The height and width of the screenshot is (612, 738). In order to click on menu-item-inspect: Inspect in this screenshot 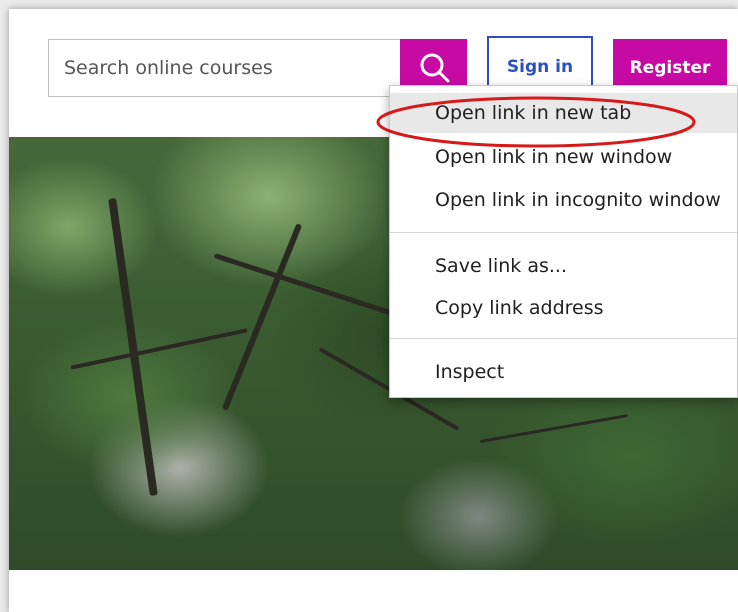, I will do `click(563, 372)`.